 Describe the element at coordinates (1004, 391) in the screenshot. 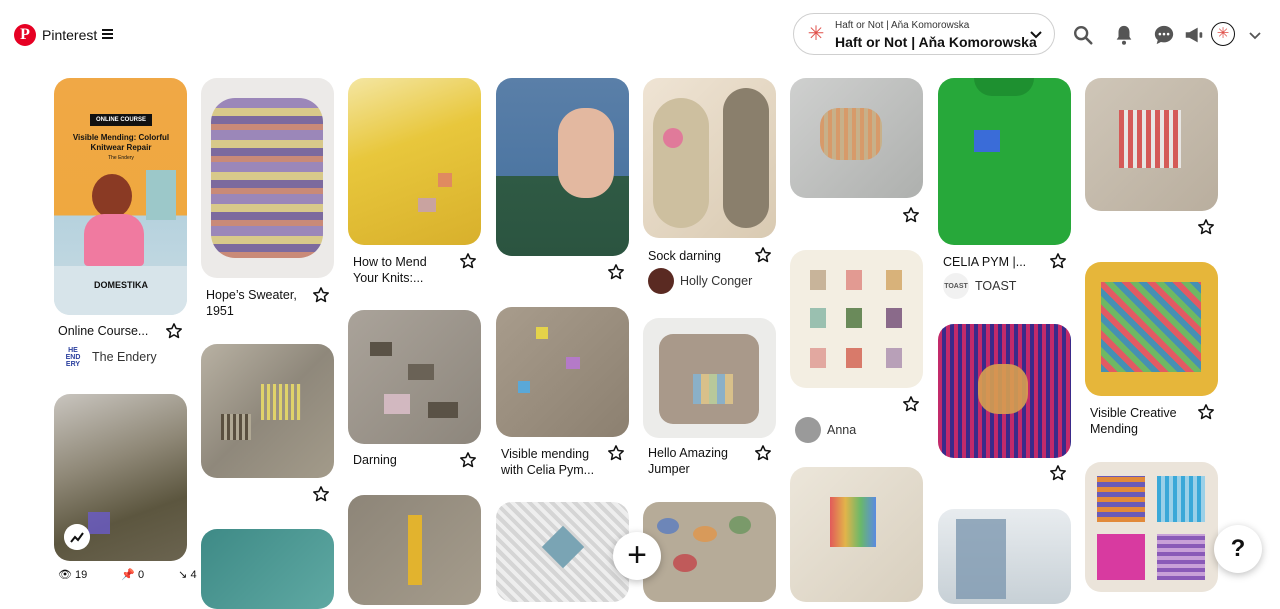

I see `pin-image-magenta-knit` at that location.